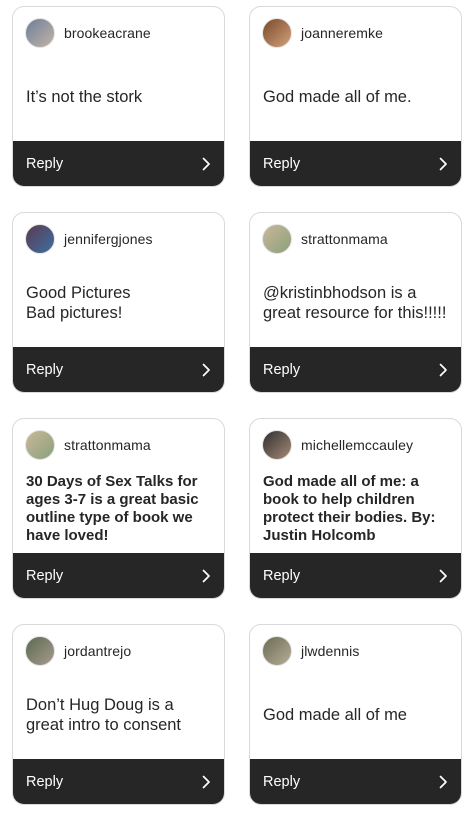 This screenshot has width=474, height=814. Describe the element at coordinates (342, 33) in the screenshot. I see `username: joanneremke` at that location.